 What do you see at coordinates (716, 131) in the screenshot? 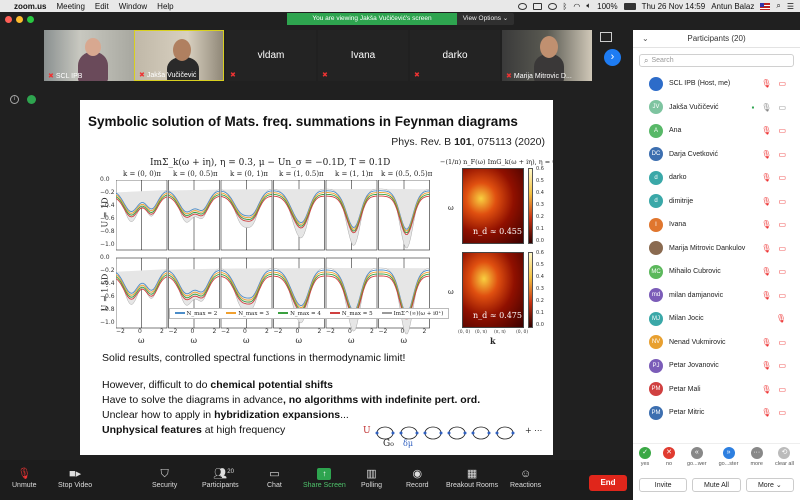
I see `participant-row: A Ana 🎙︎ ▭` at bounding box center [716, 131].